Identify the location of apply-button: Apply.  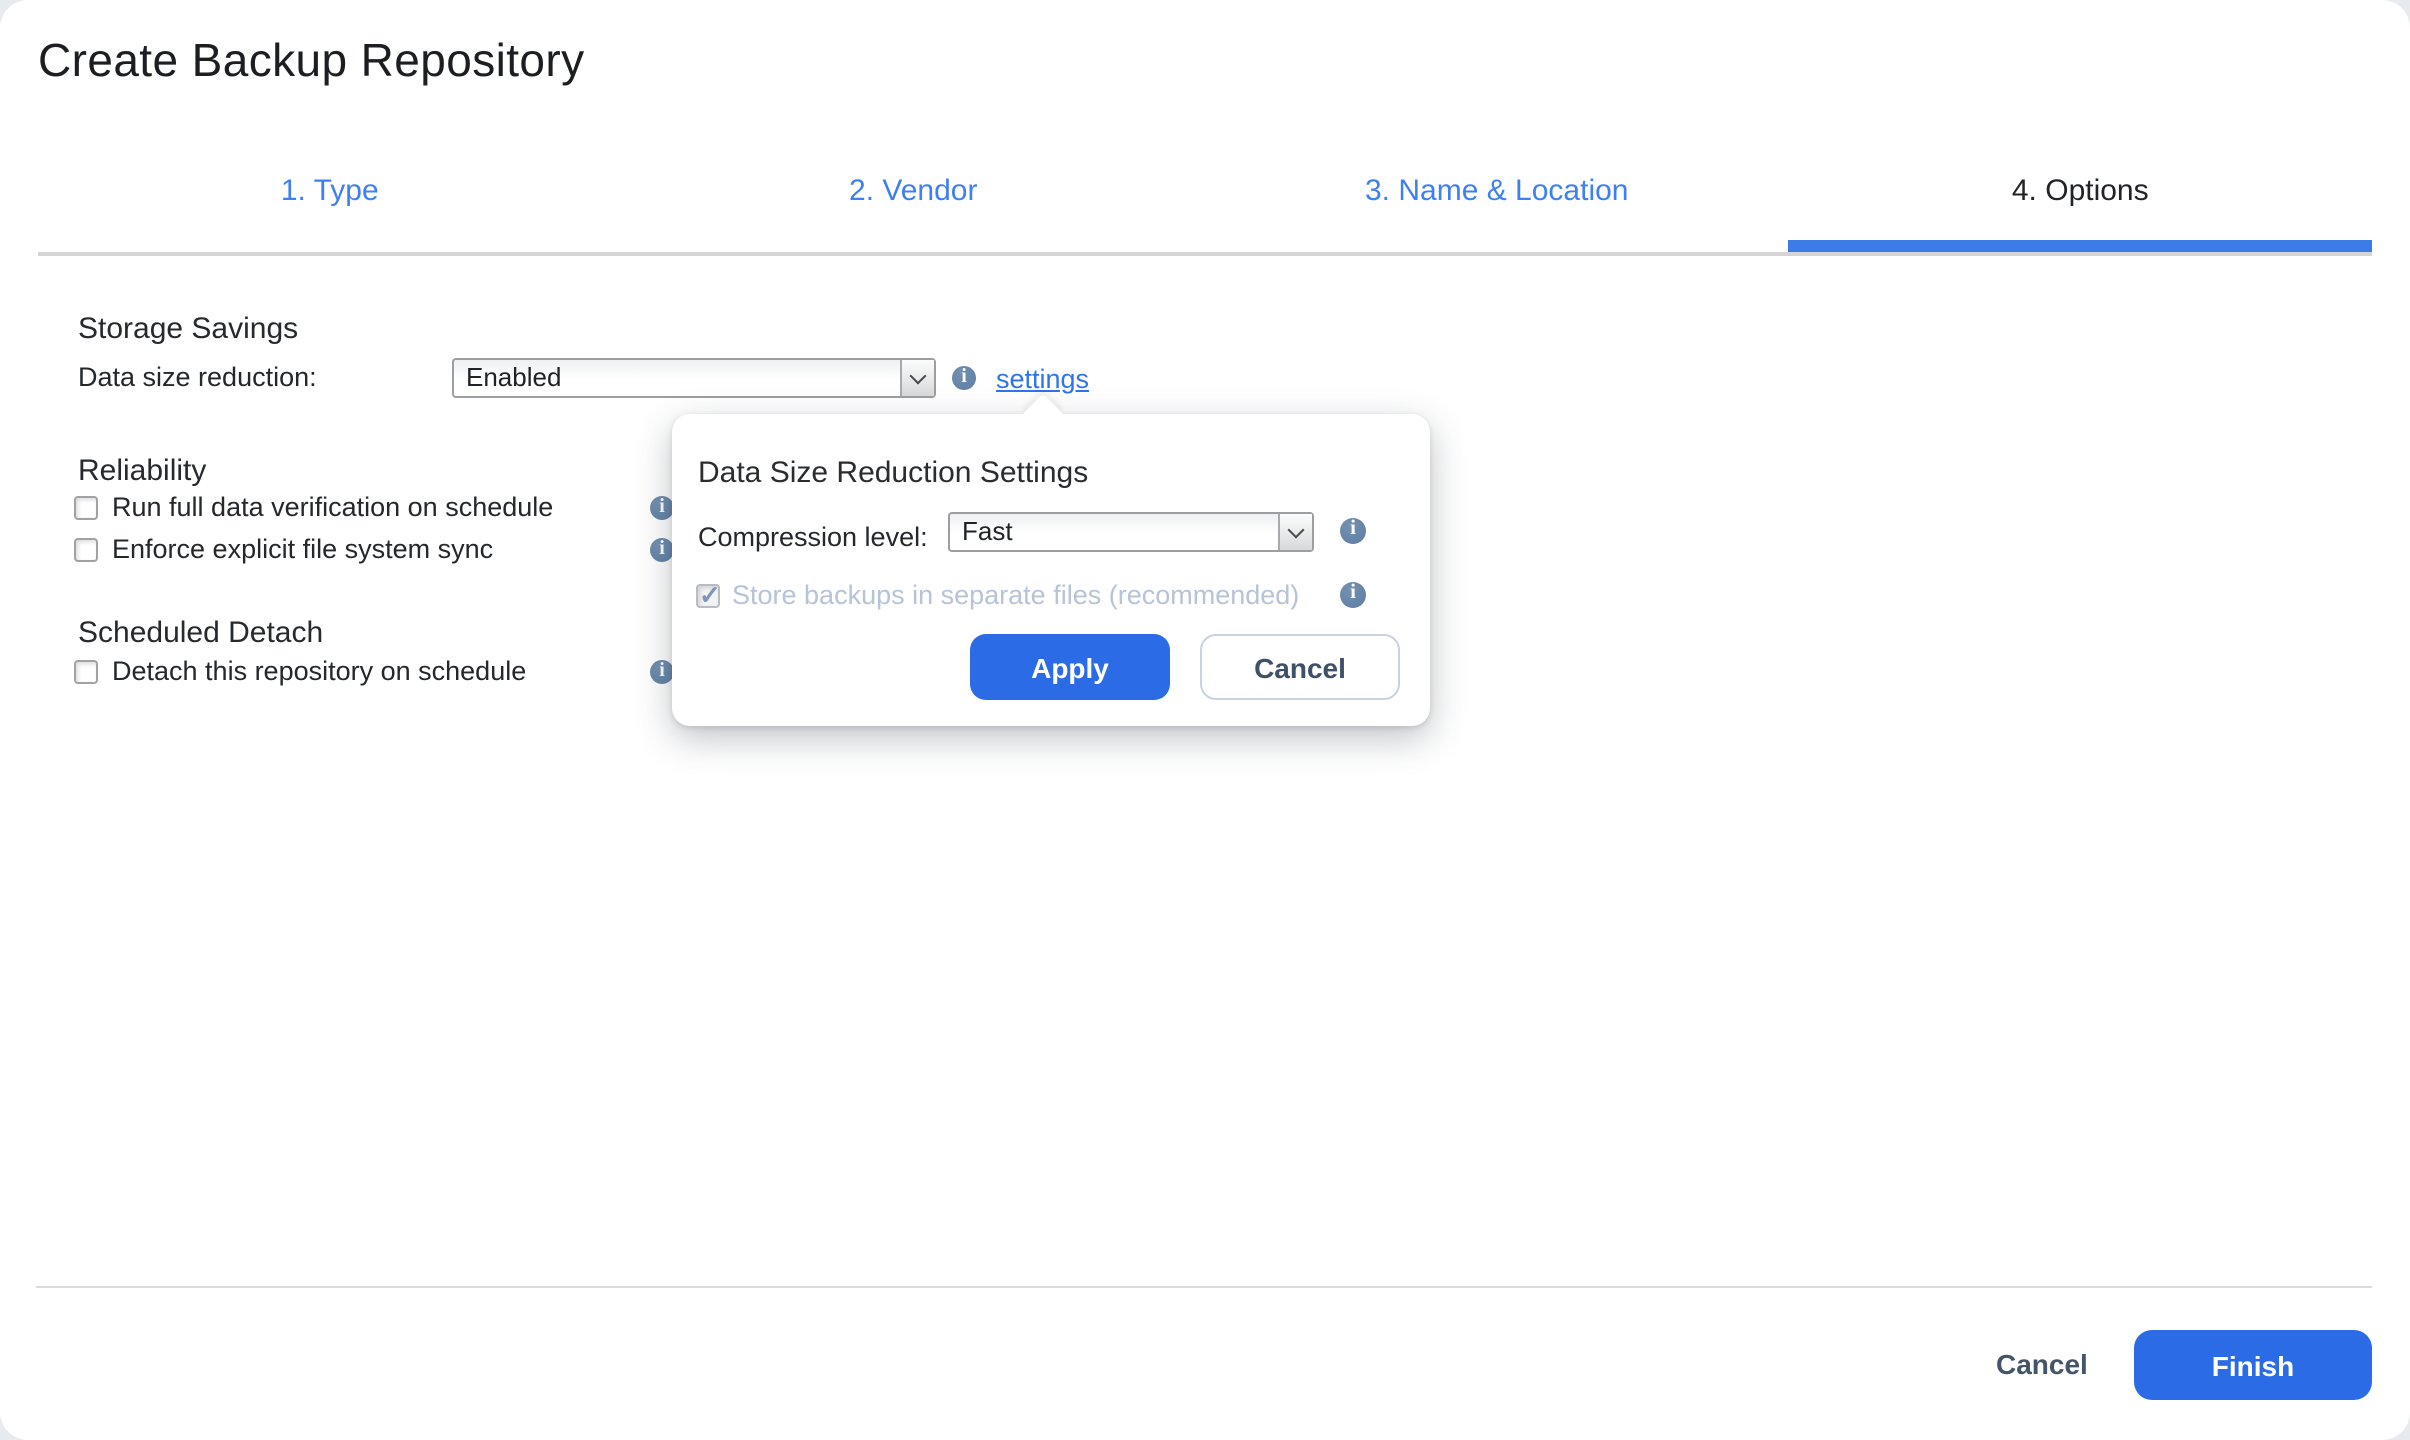
(1070, 667).